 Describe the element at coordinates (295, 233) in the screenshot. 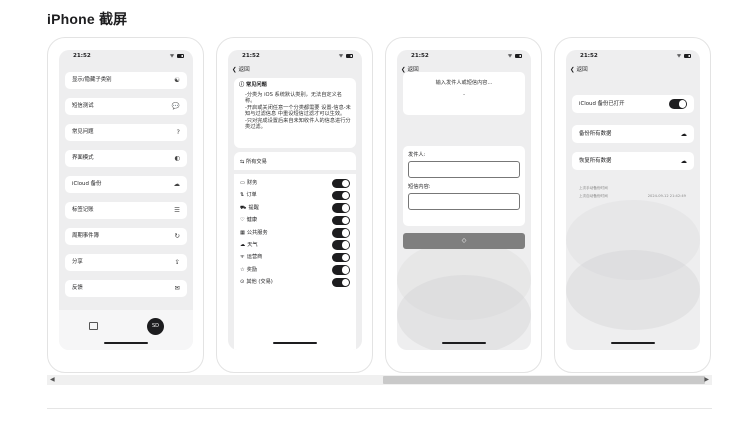

I see `category-row: ▦ 公共服务` at that location.